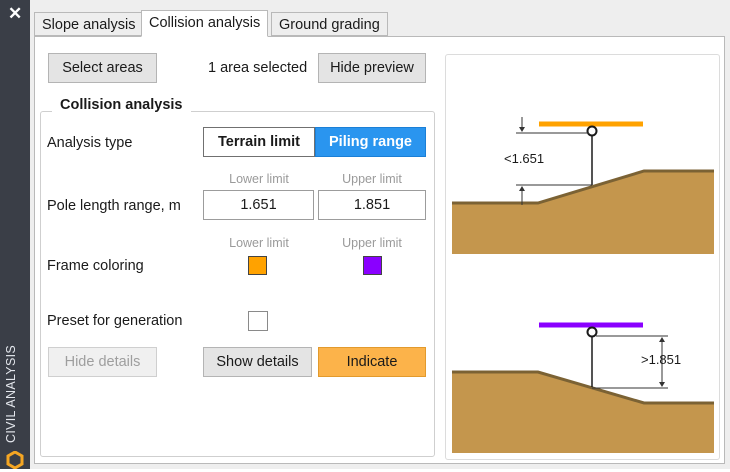  Describe the element at coordinates (89, 24) in the screenshot. I see `tab-slope-analysis: Slope analysis` at that location.